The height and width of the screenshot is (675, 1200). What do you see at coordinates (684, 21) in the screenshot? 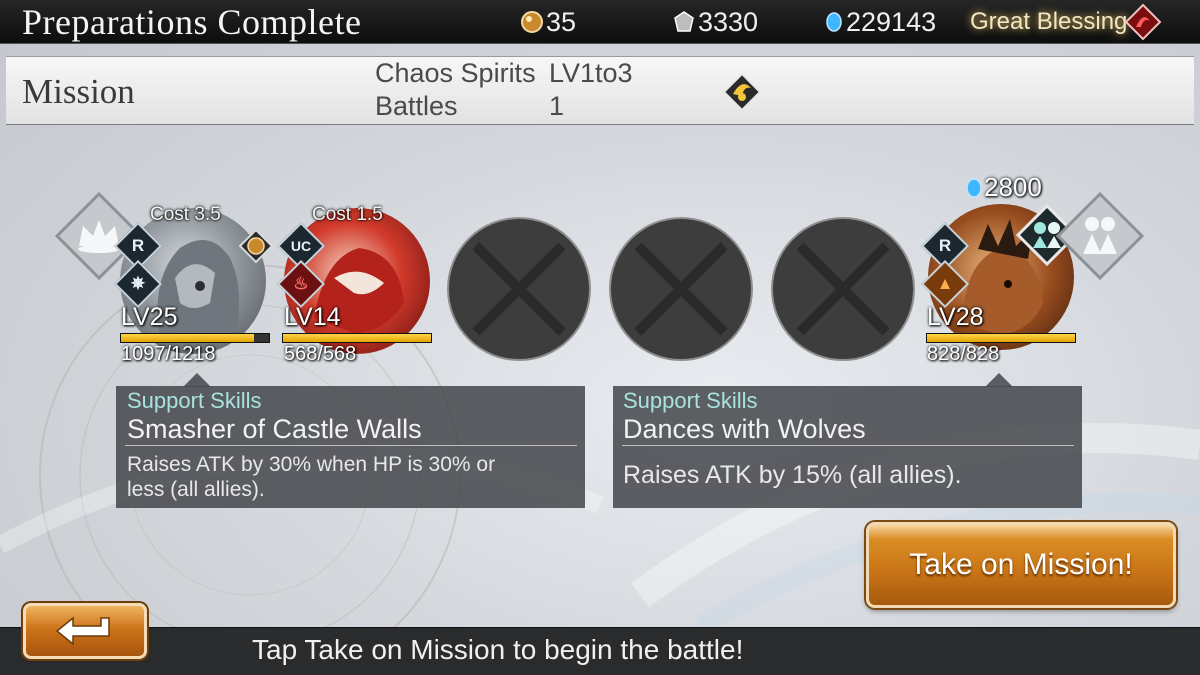
I see `gil-crystal-icon` at bounding box center [684, 21].